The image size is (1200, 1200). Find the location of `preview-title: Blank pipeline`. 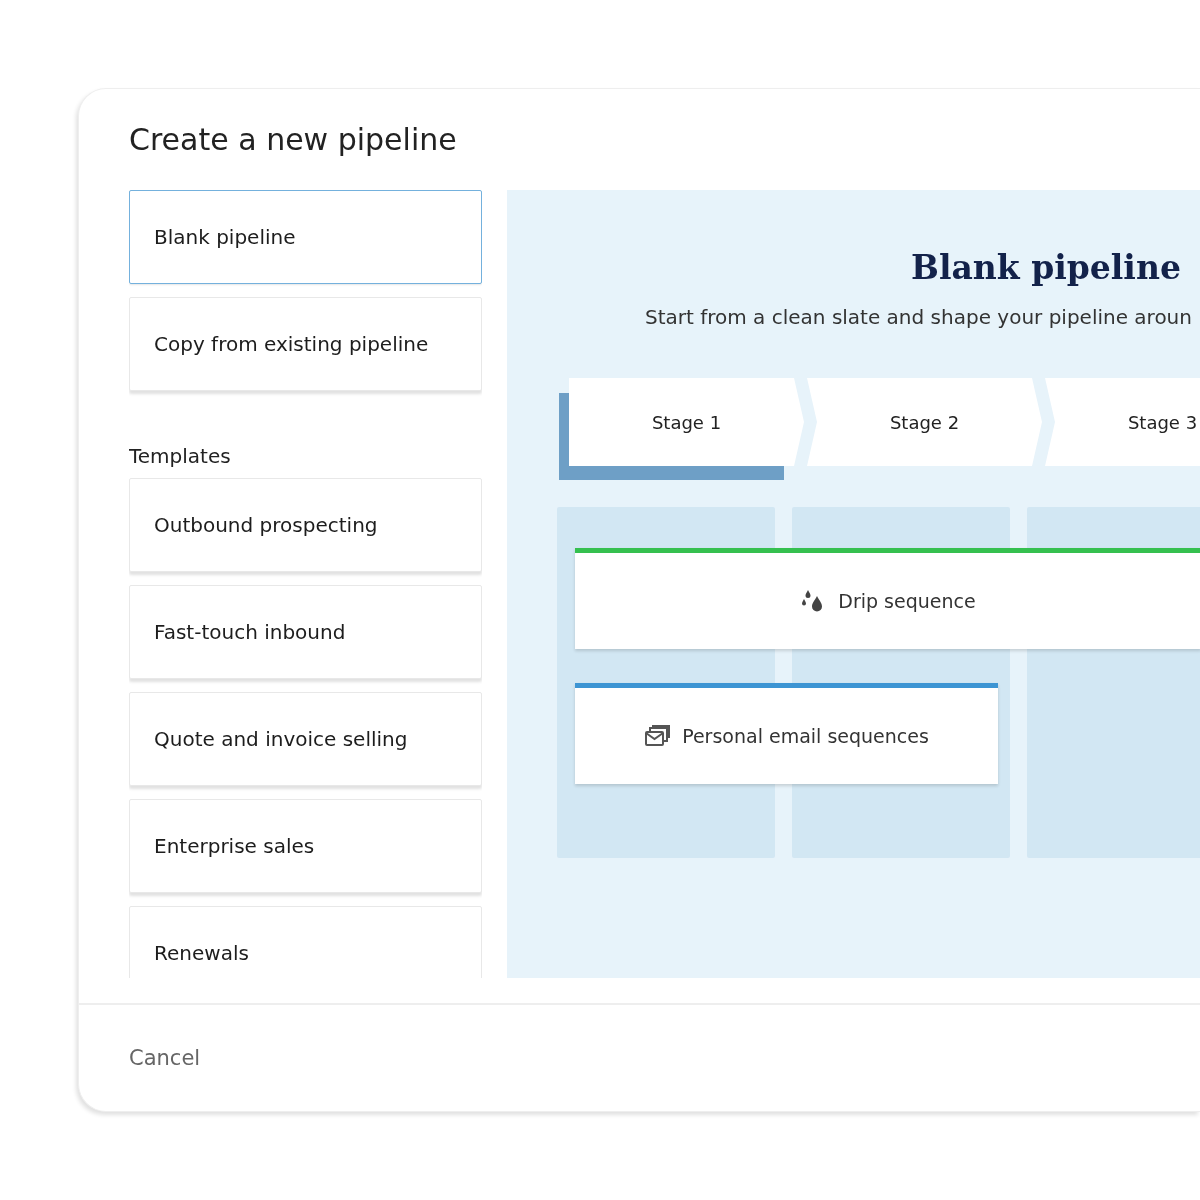

preview-title: Blank pipeline is located at coordinates (1046, 268).